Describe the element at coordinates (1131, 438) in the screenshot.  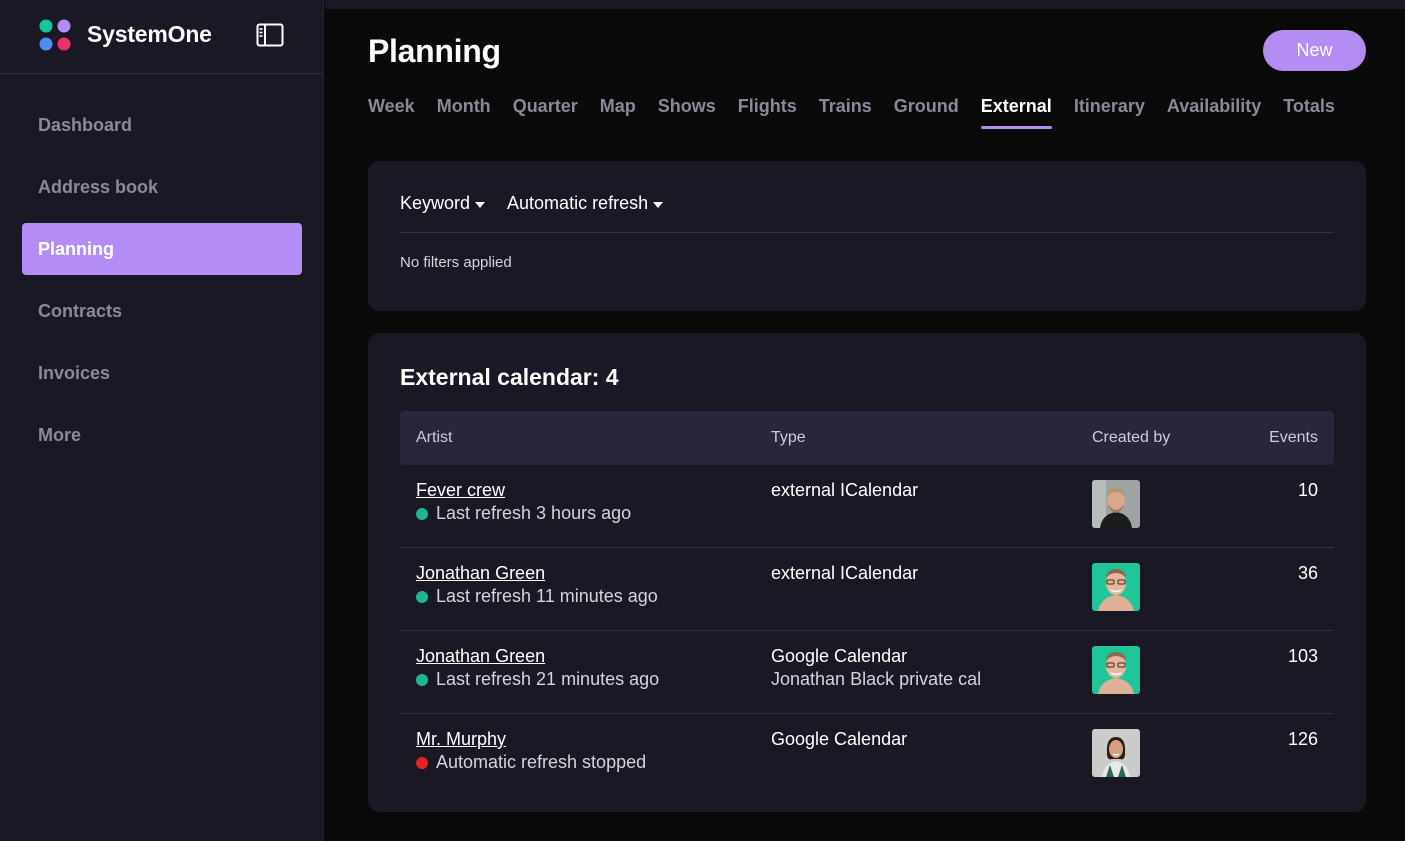
I see `column-header-created-by: Created by` at that location.